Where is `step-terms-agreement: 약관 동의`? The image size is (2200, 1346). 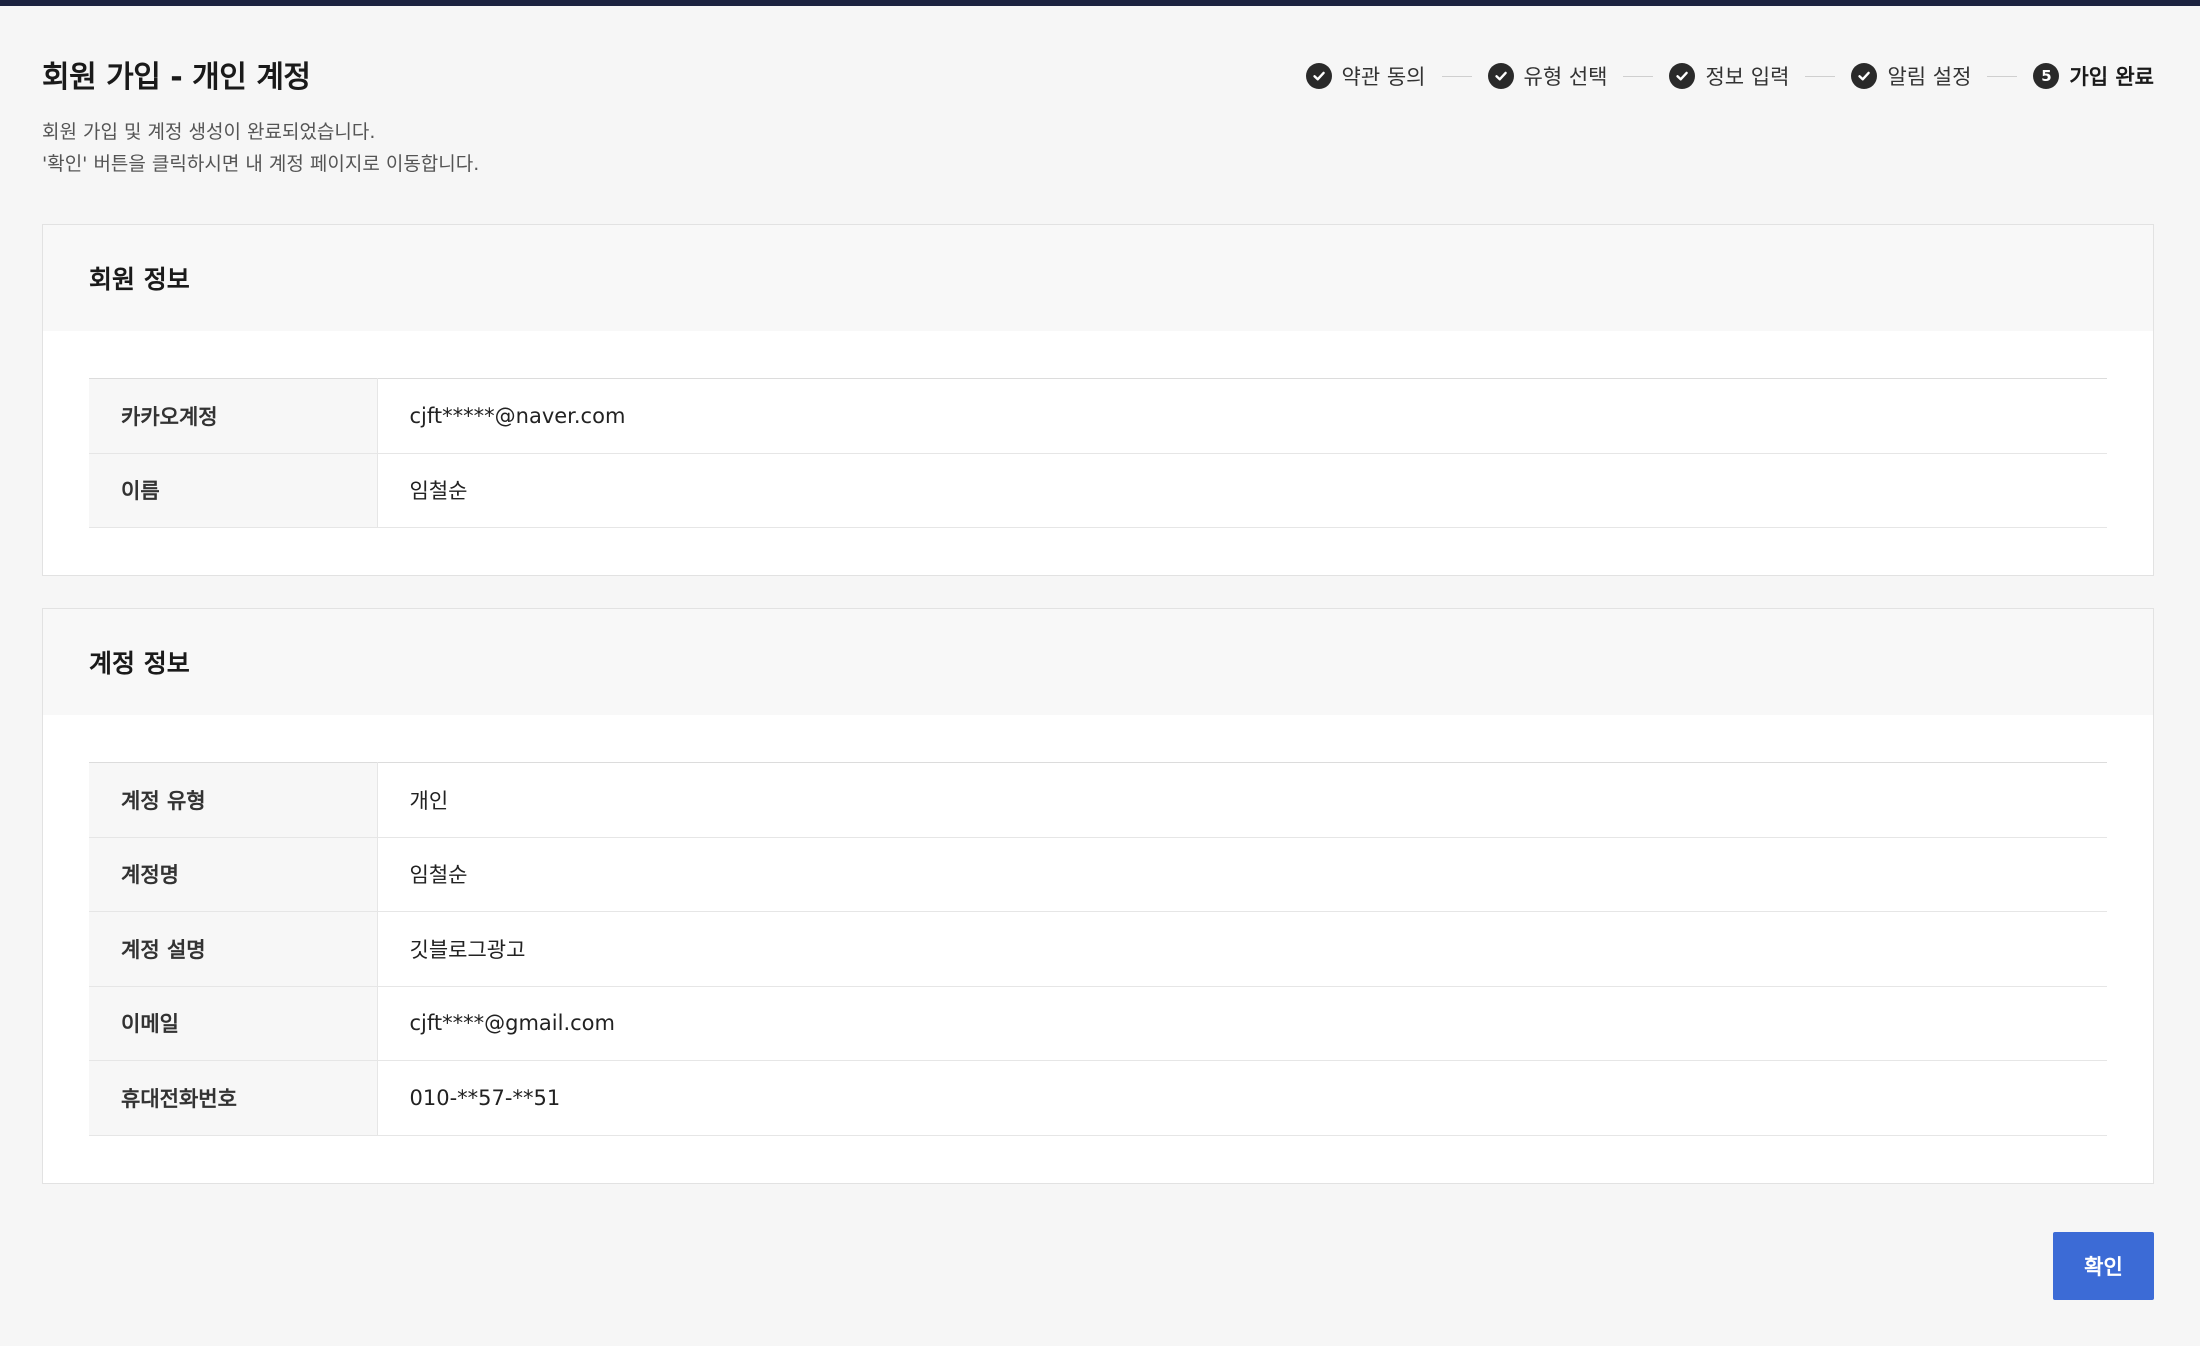
step-terms-agreement: 약관 동의 is located at coordinates (1365, 76).